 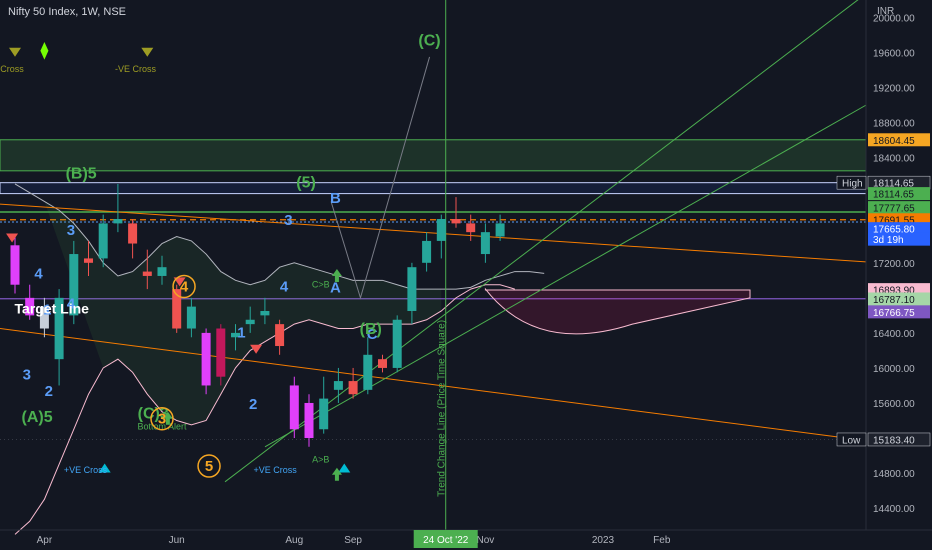 I want to click on wave-label: C>B, so click(x=321, y=284).